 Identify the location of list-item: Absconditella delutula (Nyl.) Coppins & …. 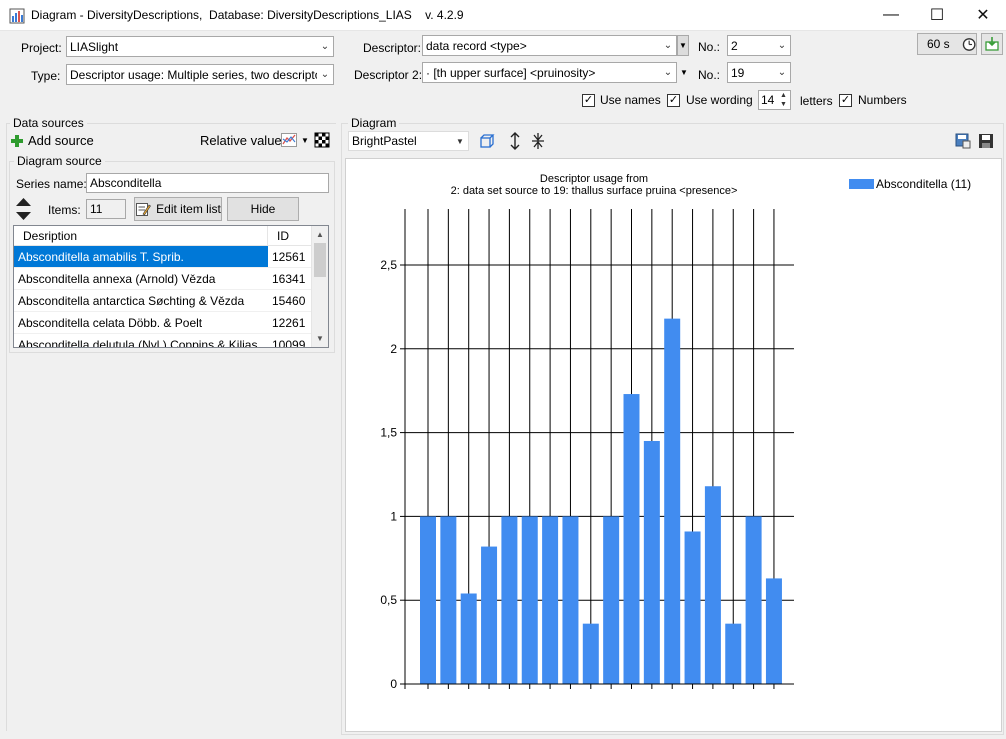
(171, 341).